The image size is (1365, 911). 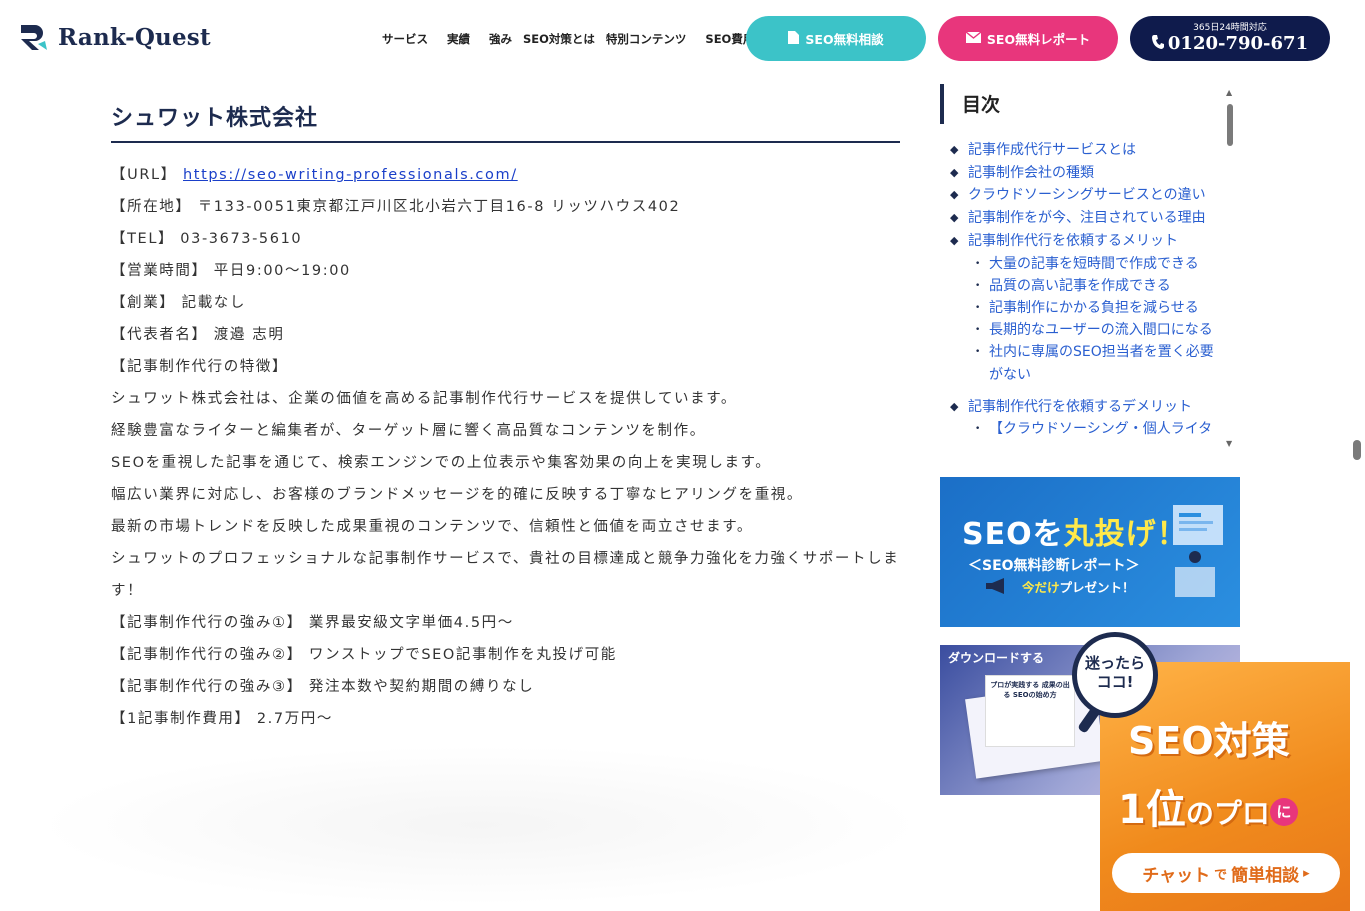 What do you see at coordinates (1087, 363) in the screenshot?
I see `toc-subitem: • 社内に専属のSEO担当者を置く必要がない` at bounding box center [1087, 363].